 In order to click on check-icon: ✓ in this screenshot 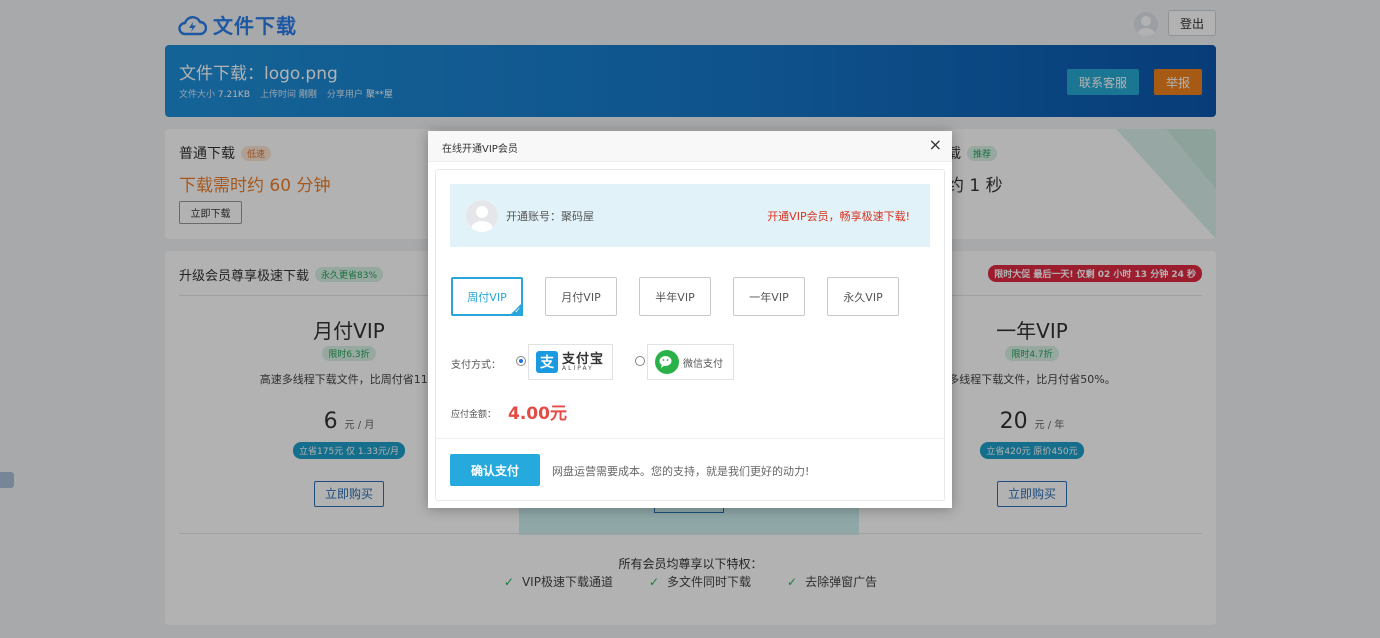, I will do `click(517, 310)`.